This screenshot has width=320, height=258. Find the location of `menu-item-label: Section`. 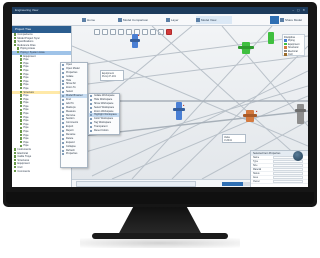

menu-item-label: Section is located at coordinates (70, 119).